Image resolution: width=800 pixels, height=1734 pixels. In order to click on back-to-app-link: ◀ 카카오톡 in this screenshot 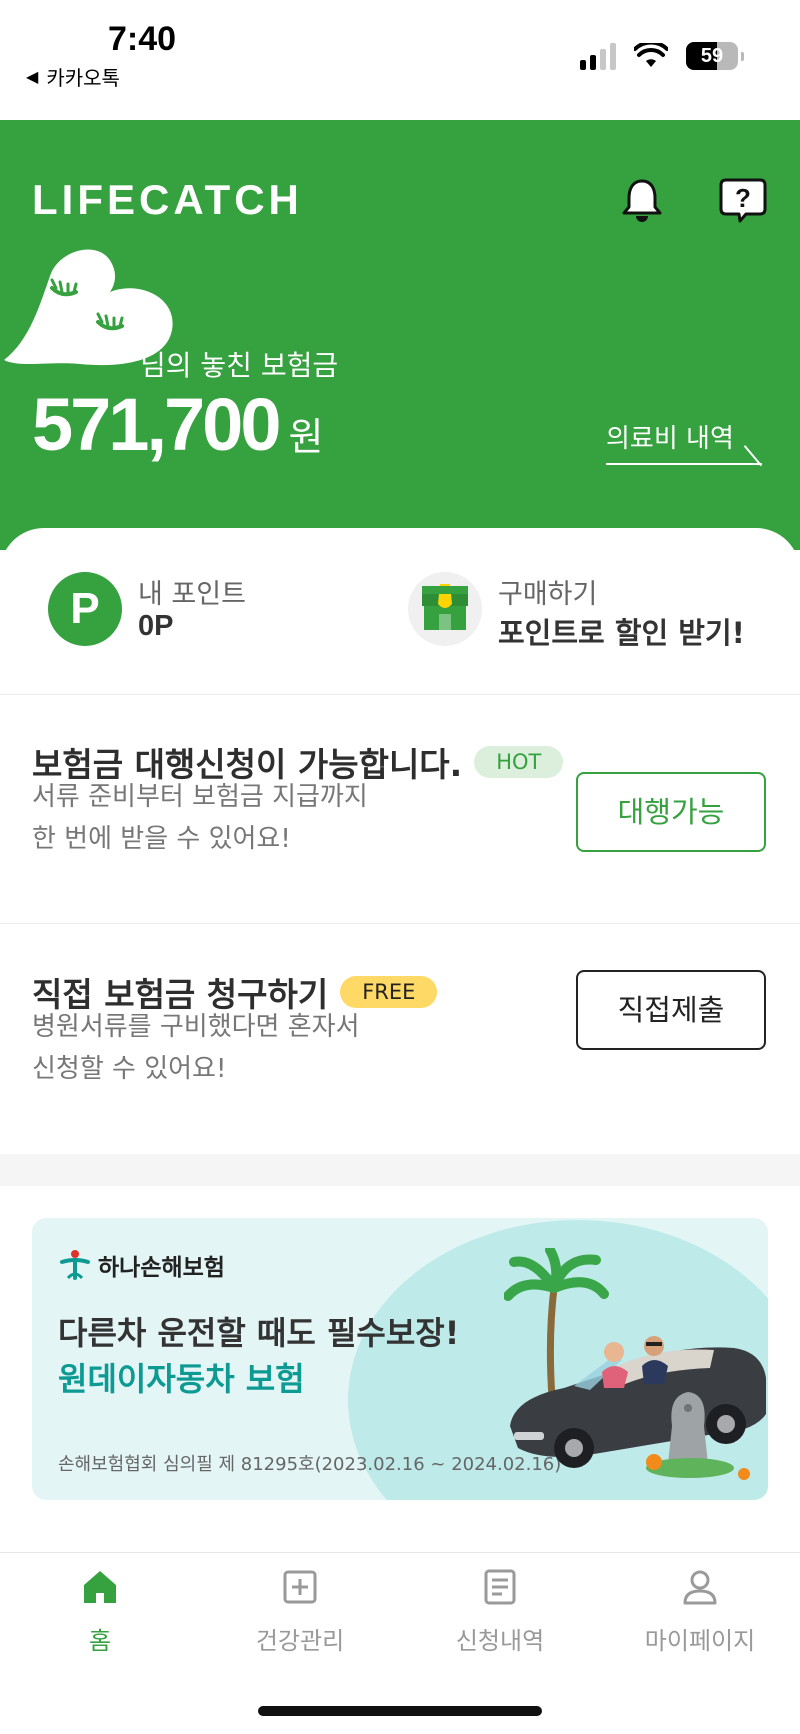, I will do `click(73, 76)`.